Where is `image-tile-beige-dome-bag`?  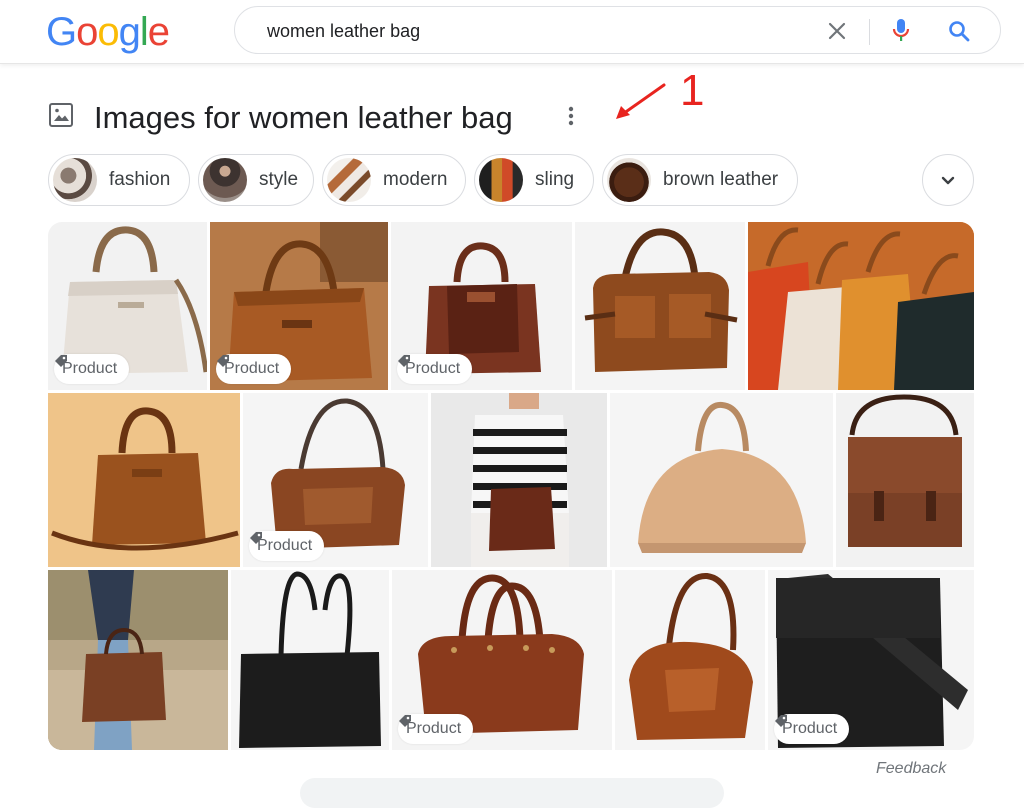 image-tile-beige-dome-bag is located at coordinates (721, 480).